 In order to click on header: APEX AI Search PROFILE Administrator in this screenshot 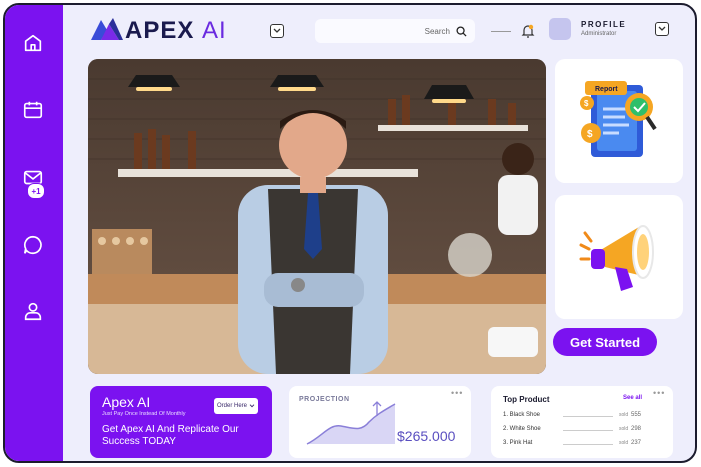, I will do `click(379, 30)`.